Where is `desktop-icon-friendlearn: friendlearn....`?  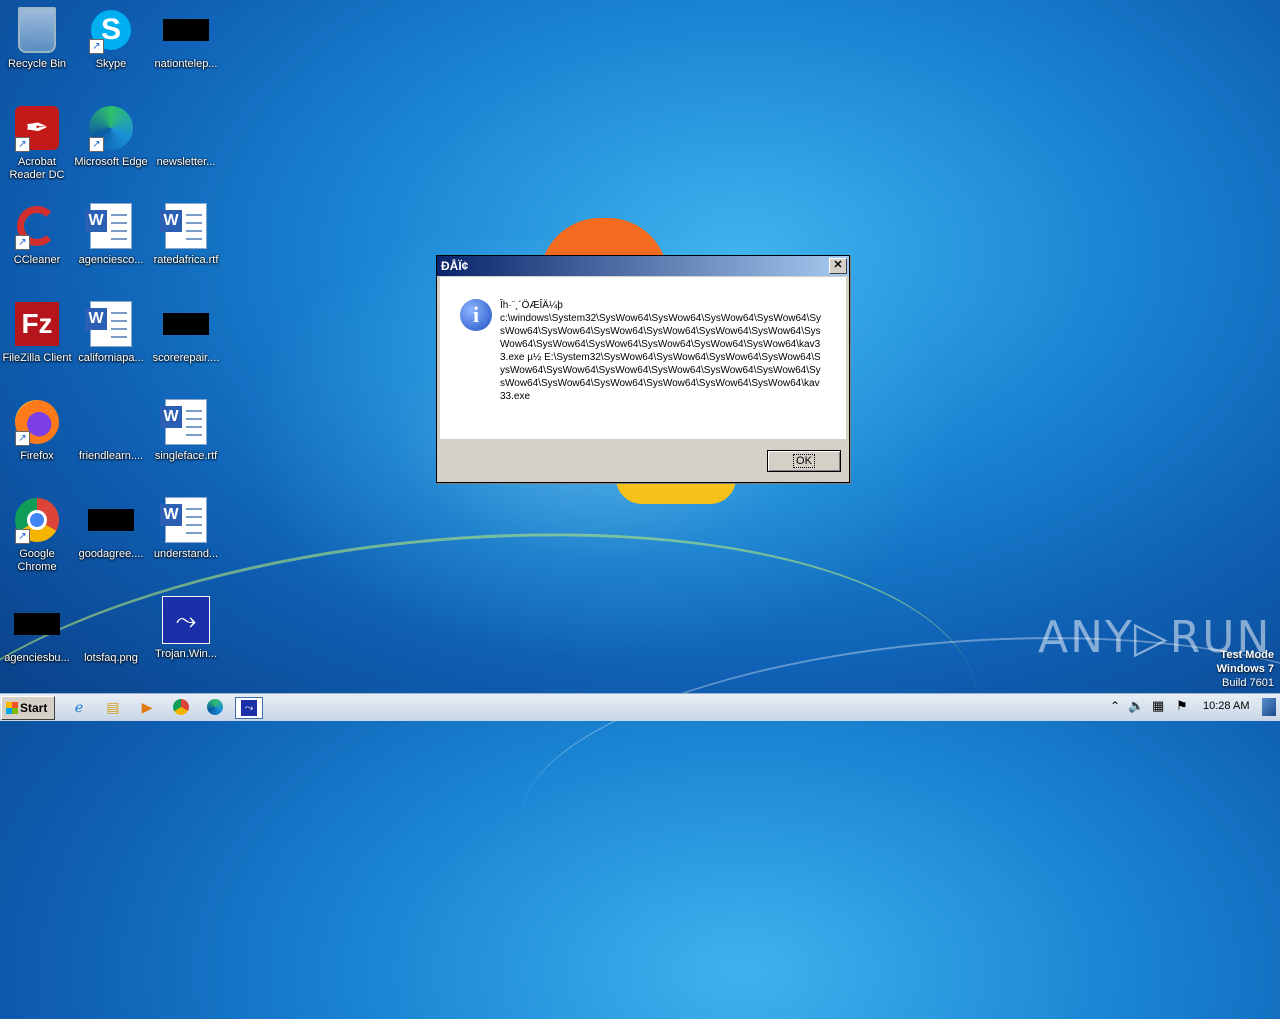 desktop-icon-friendlearn: friendlearn.... is located at coordinates (111, 430).